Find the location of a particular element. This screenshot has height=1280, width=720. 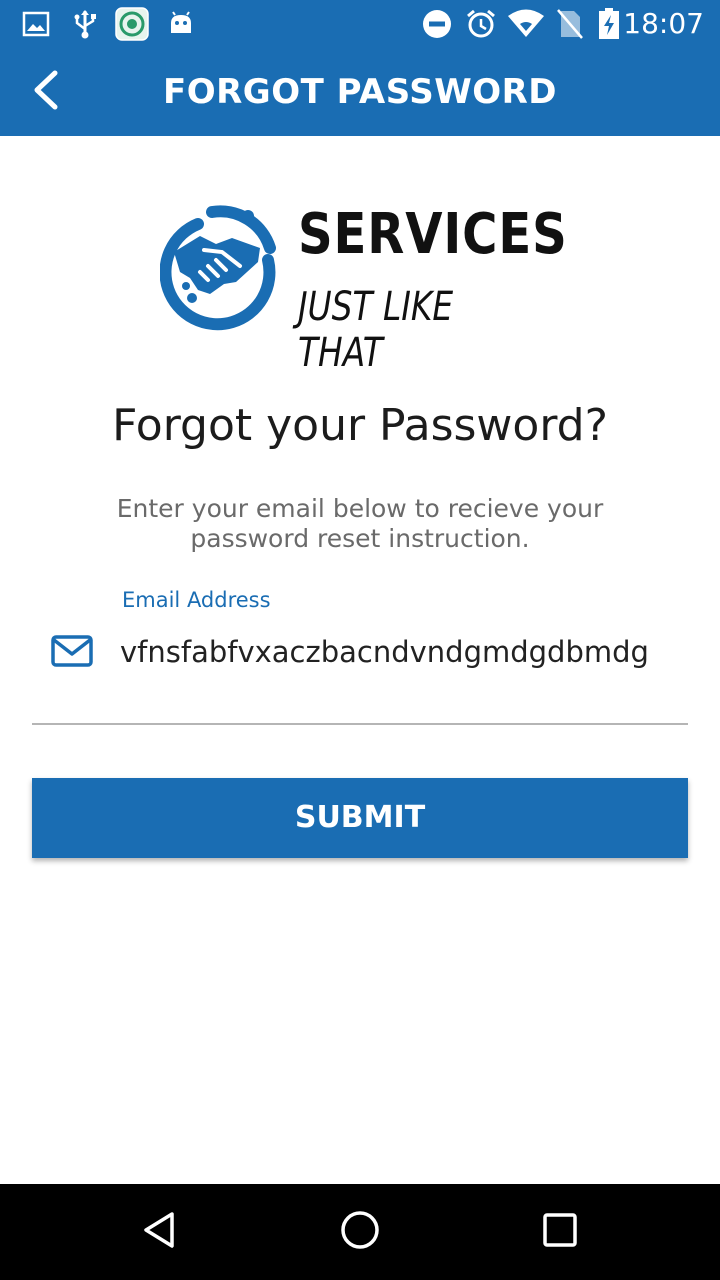

logo-tagline: JUST LIKE THAT is located at coordinates (376, 330).